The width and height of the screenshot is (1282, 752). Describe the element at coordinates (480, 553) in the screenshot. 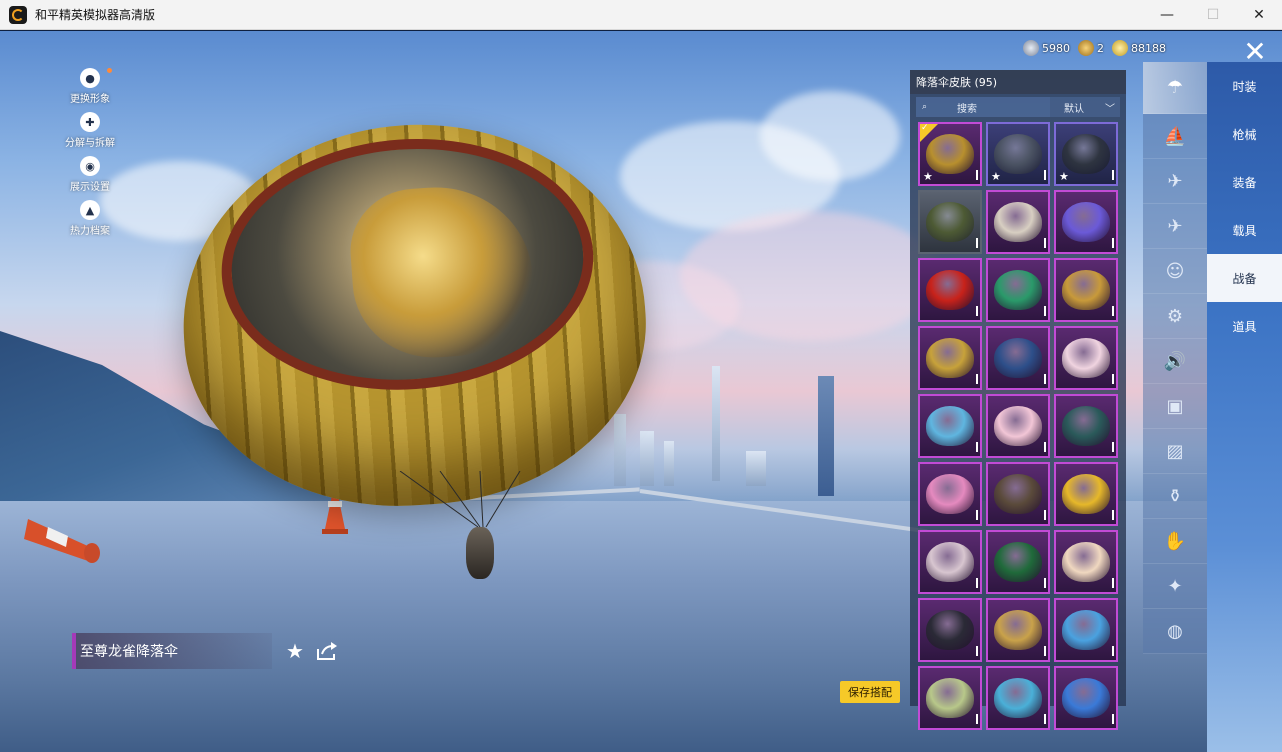

I see `payload-character` at that location.